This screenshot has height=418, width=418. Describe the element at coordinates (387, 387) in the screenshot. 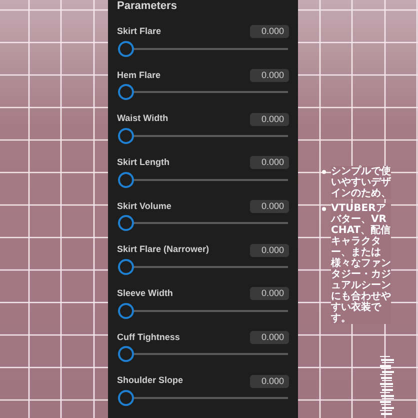

I see `barcode-drawing` at that location.